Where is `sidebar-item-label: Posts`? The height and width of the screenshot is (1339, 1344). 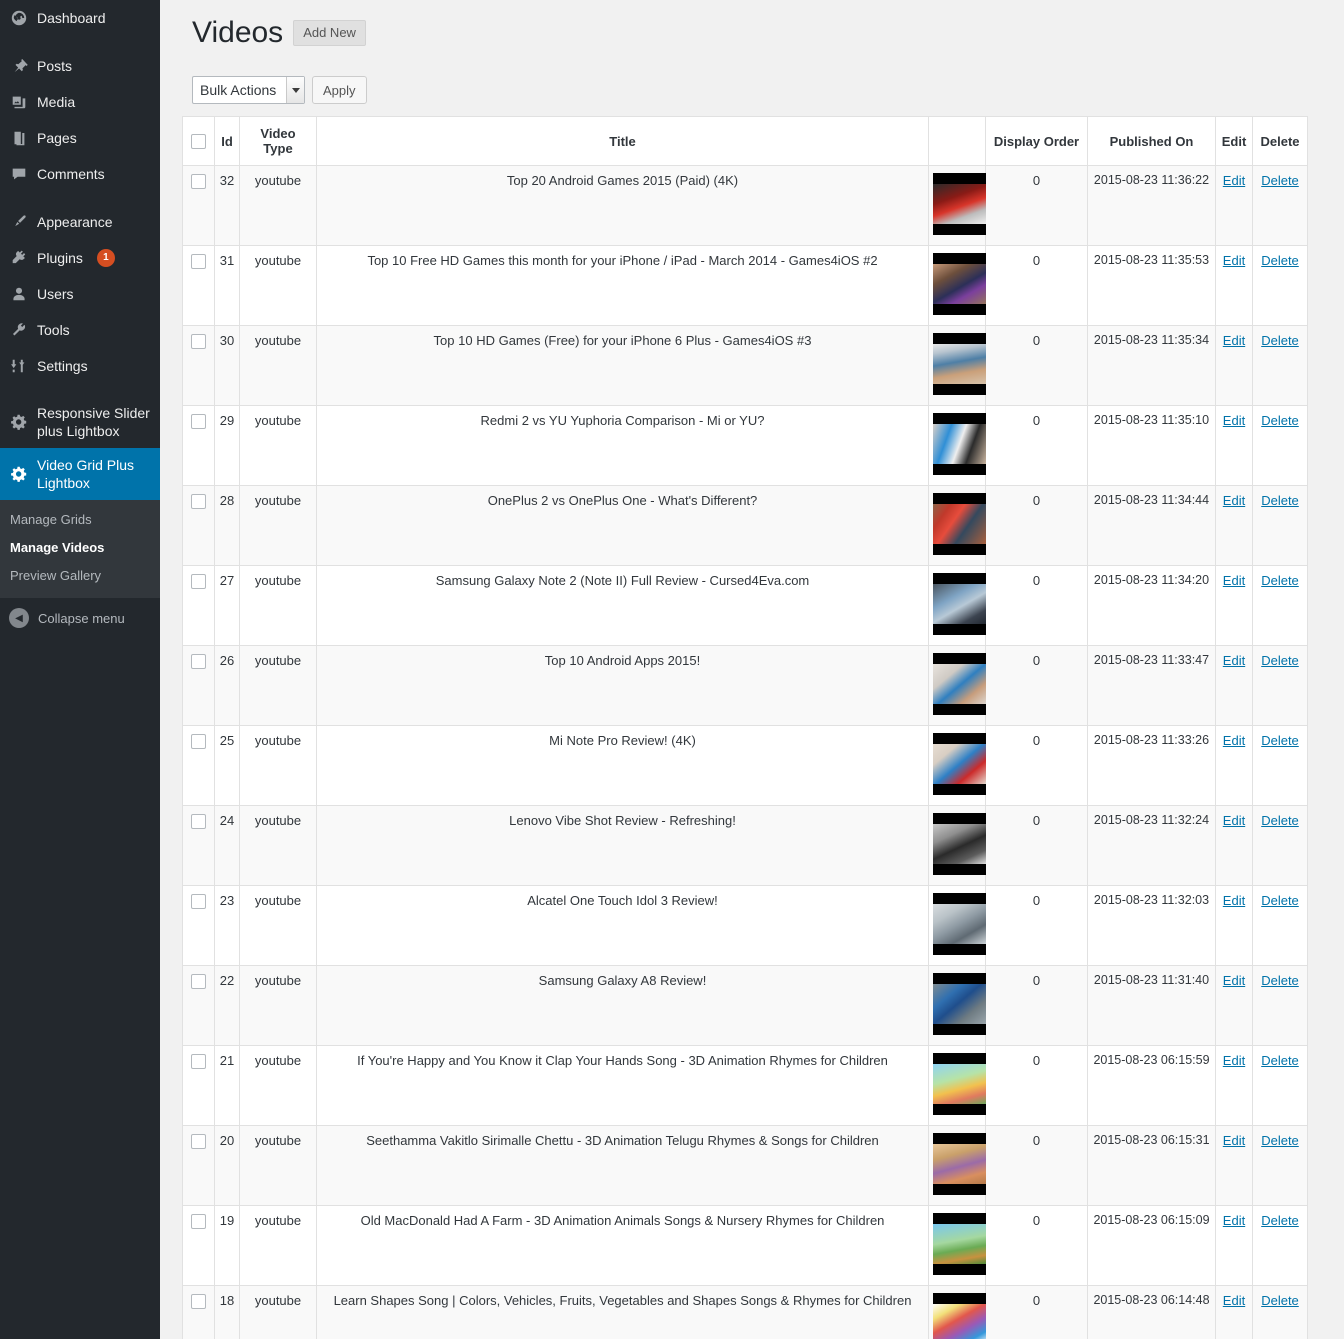
sidebar-item-label: Posts is located at coordinates (55, 66).